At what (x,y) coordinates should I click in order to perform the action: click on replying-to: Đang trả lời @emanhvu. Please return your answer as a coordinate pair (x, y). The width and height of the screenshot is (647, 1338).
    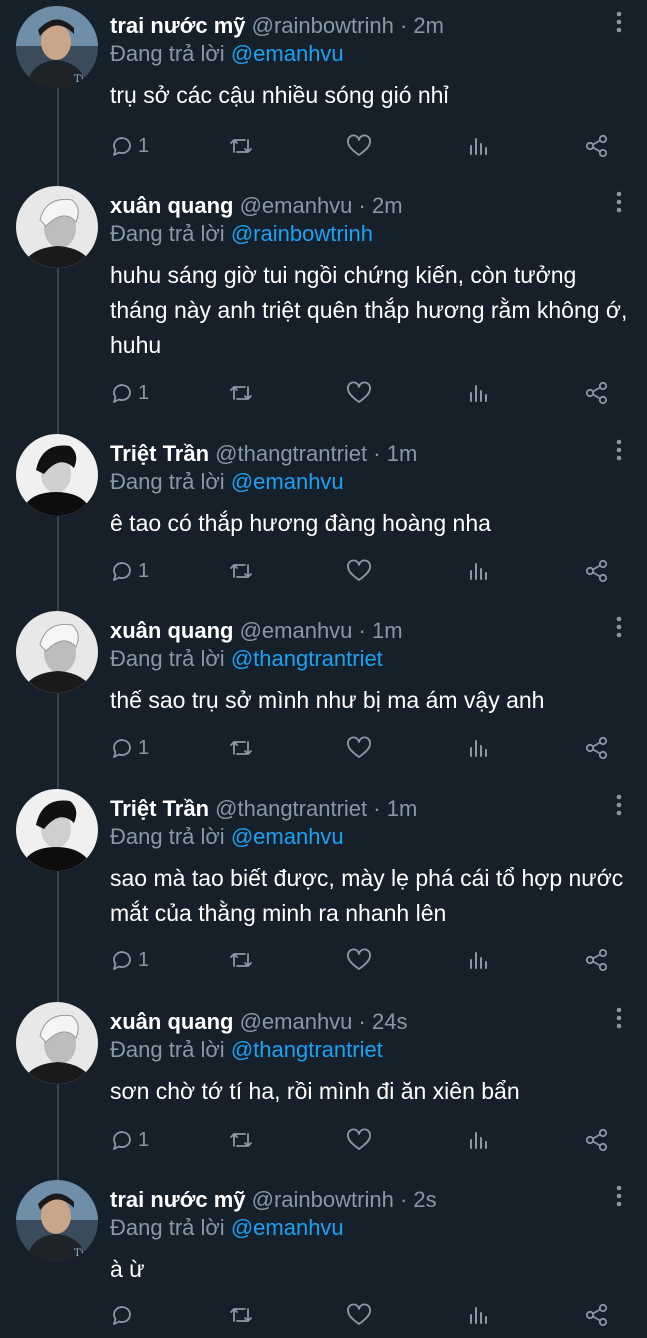
    Looking at the image, I should click on (227, 1228).